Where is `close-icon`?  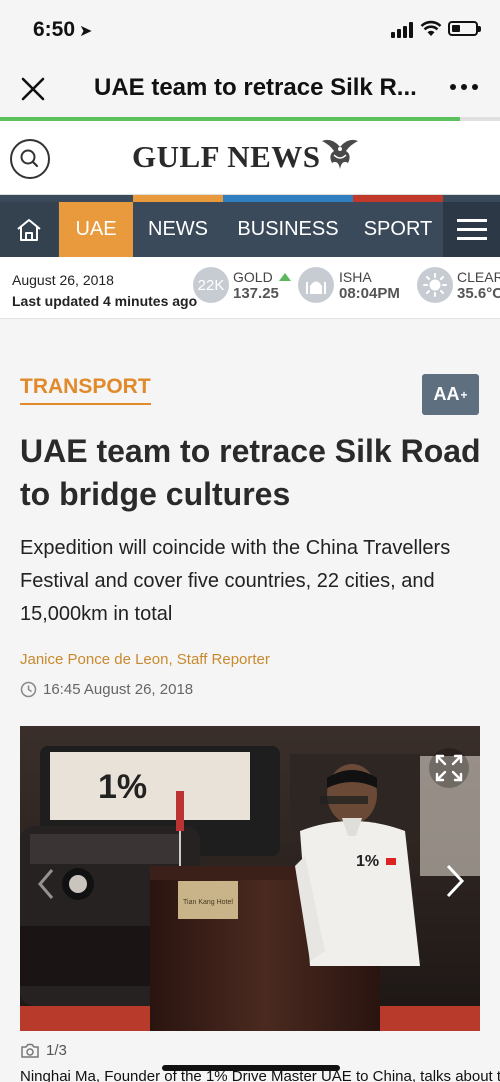 close-icon is located at coordinates (33, 89).